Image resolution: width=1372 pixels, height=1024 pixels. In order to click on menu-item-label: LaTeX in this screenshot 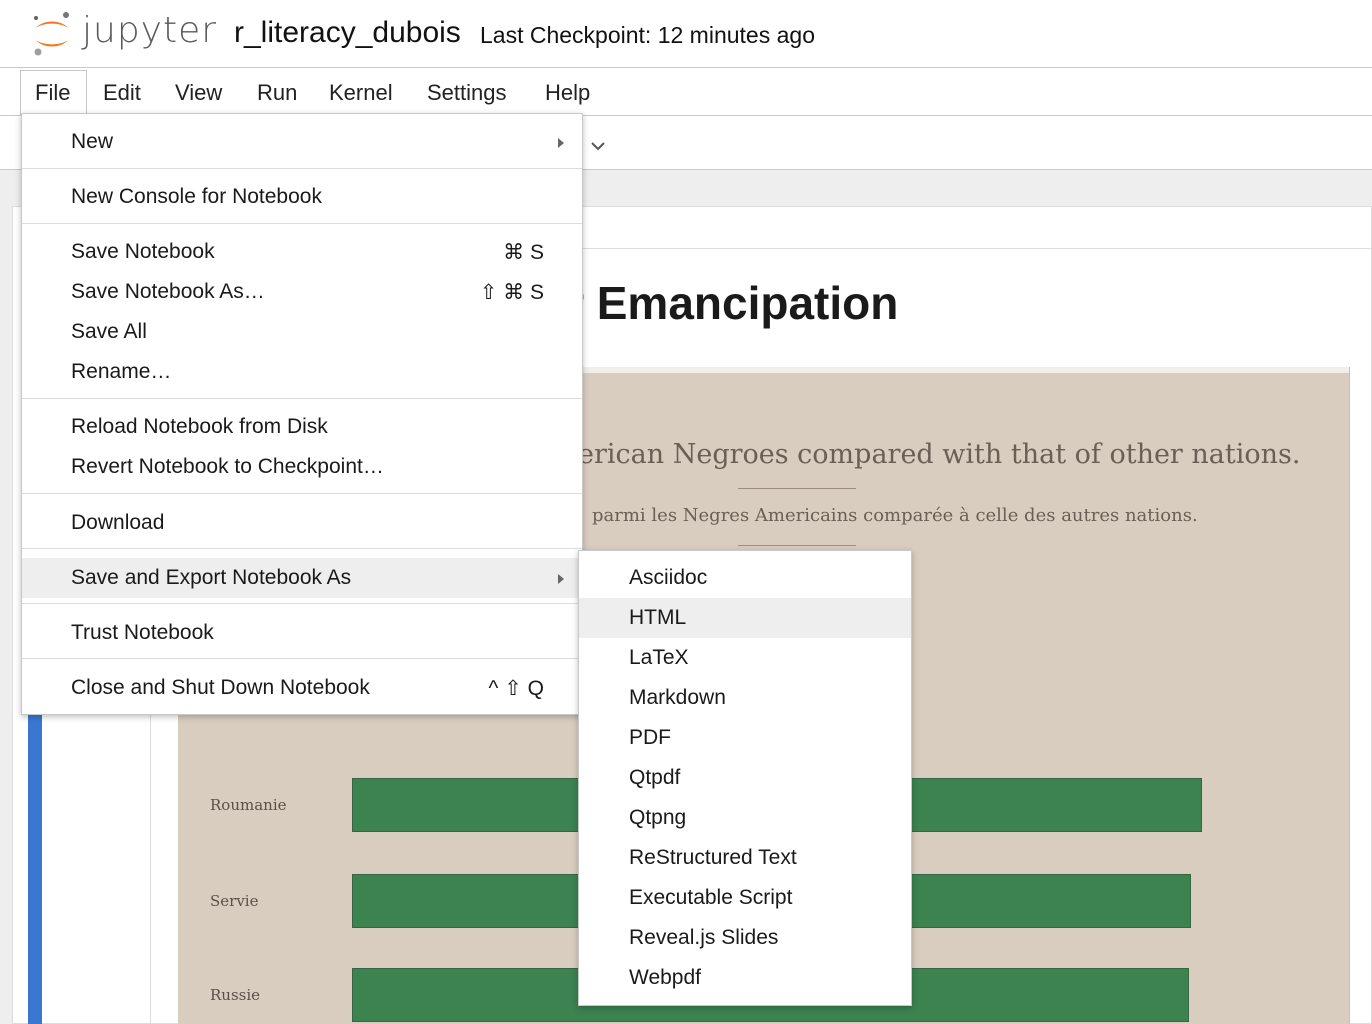, I will do `click(659, 657)`.